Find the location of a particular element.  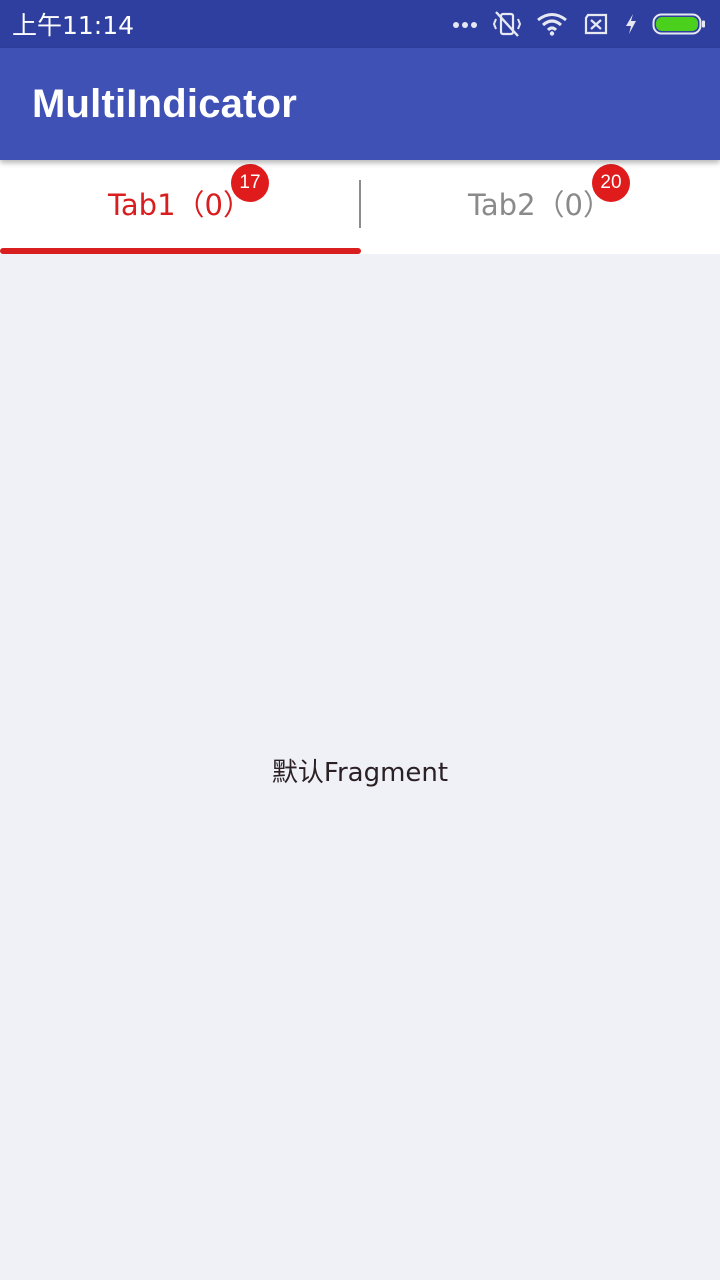

tab-bar: Tab1（0） 17 Tab2（0） 20 is located at coordinates (360, 207).